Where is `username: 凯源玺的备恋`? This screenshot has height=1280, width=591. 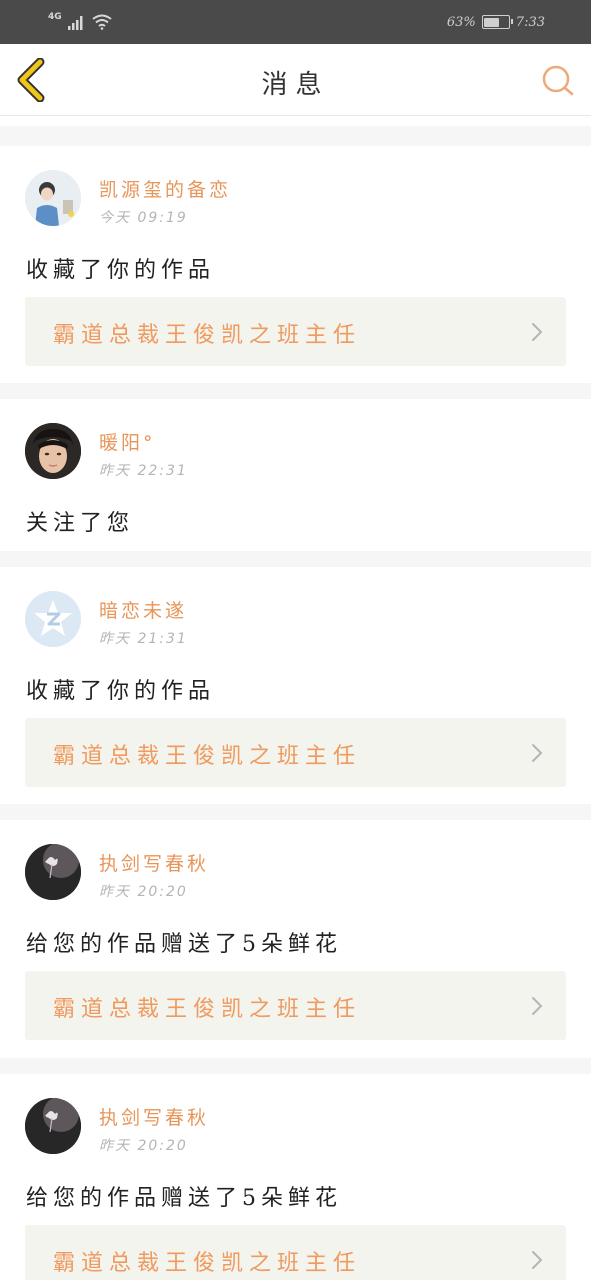 username: 凯源玺的备恋 is located at coordinates (165, 188).